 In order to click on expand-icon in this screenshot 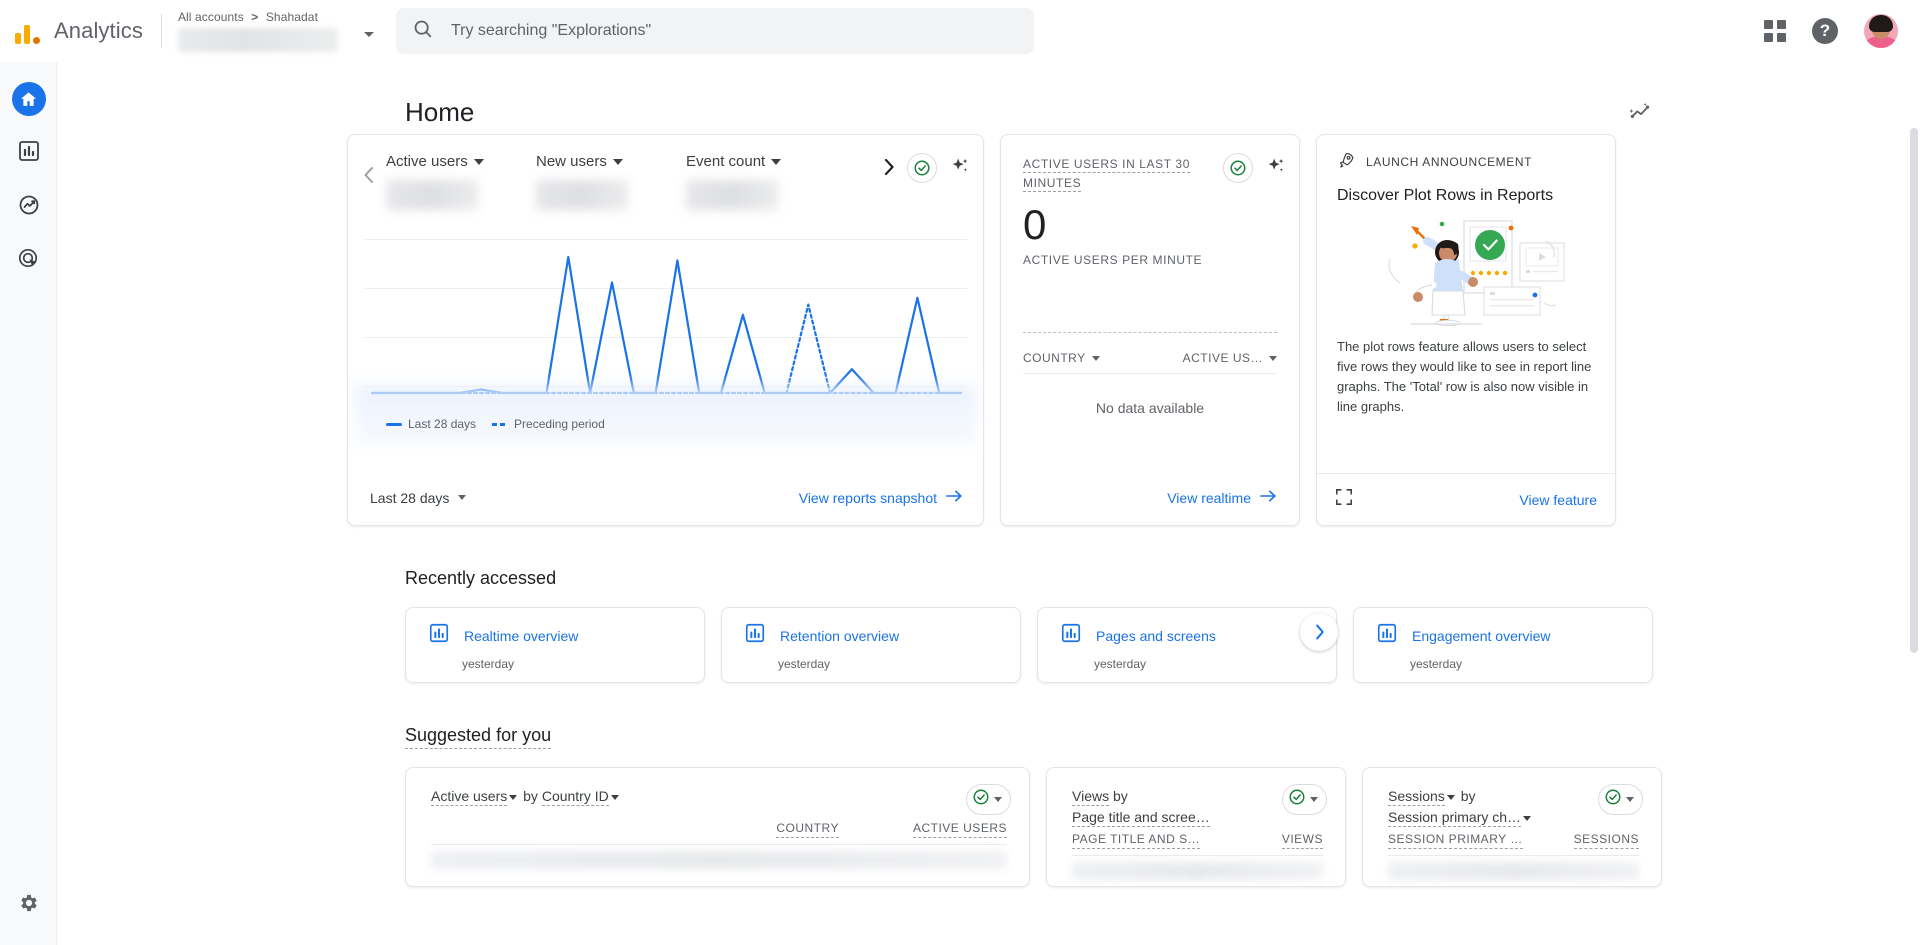, I will do `click(1344, 499)`.